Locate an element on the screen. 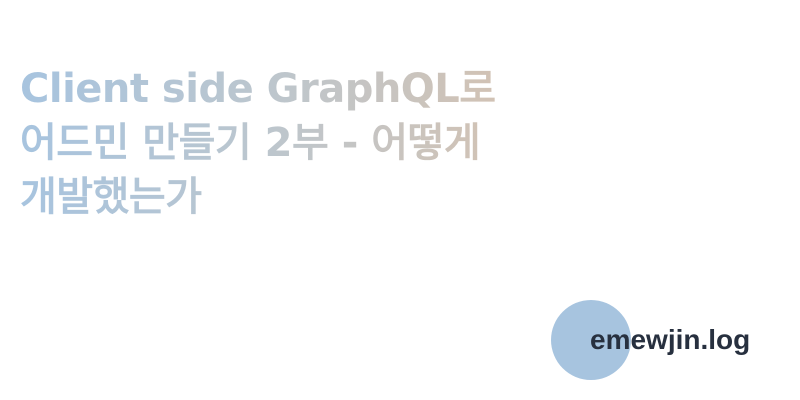 The image size is (800, 400). blog-brand: emewjin.log is located at coordinates (666, 340).